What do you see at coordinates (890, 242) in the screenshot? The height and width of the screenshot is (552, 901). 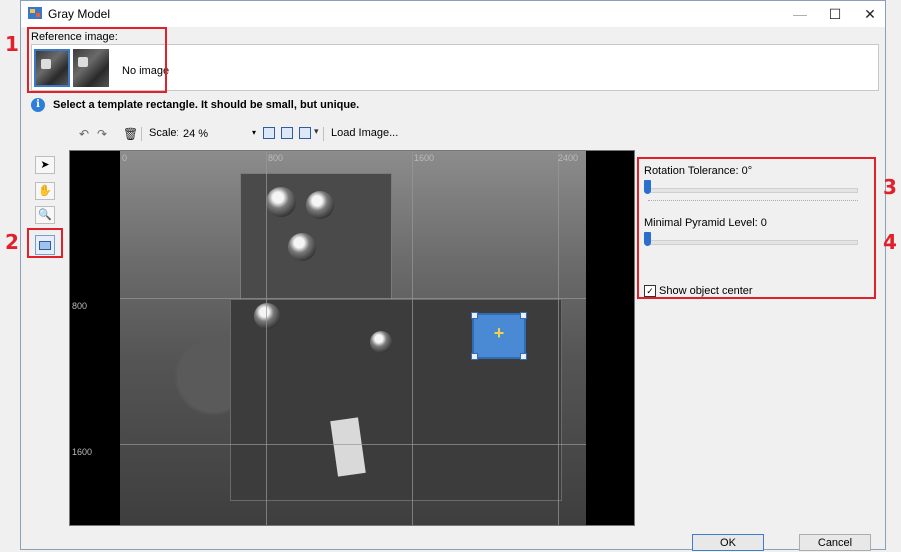 I see `annotation-number-4: 4` at bounding box center [890, 242].